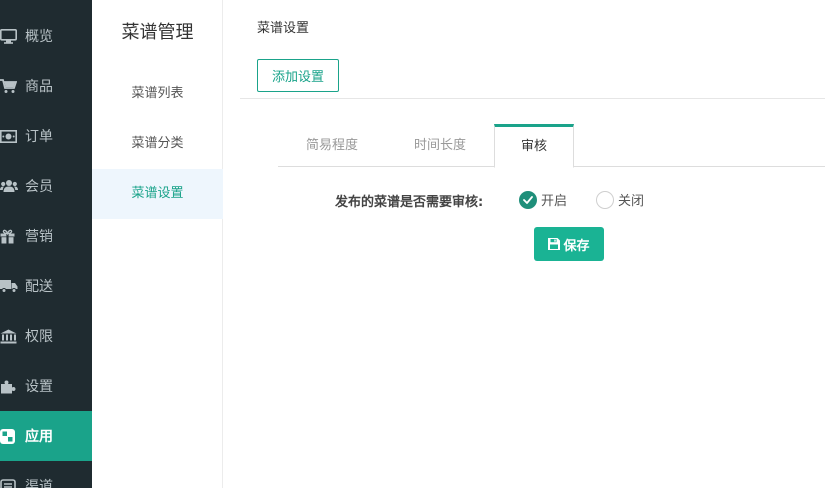 The width and height of the screenshot is (825, 488). I want to click on floppy-disk-icon, so click(554, 244).